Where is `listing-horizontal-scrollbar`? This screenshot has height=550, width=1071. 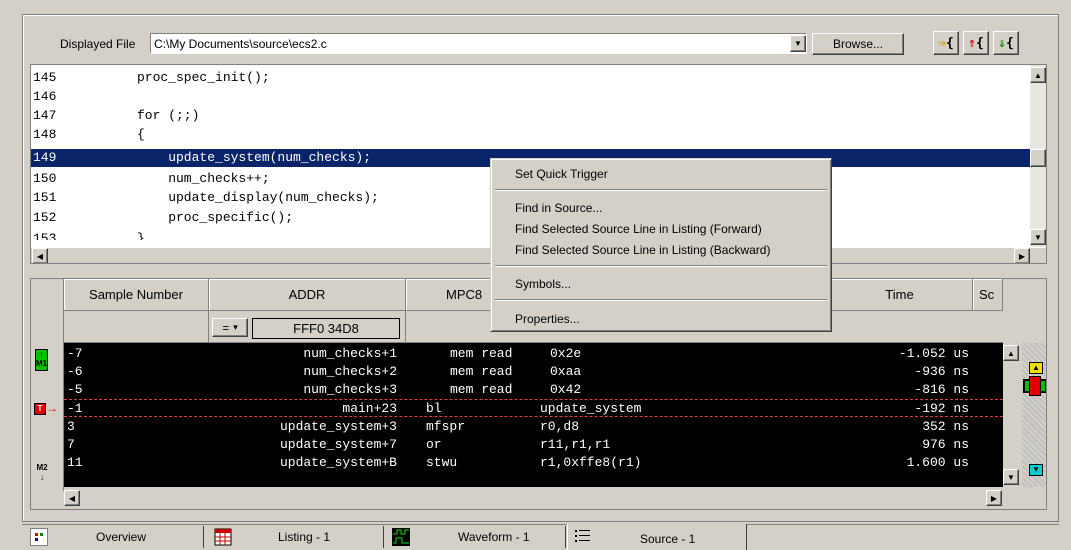 listing-horizontal-scrollbar is located at coordinates (533, 498).